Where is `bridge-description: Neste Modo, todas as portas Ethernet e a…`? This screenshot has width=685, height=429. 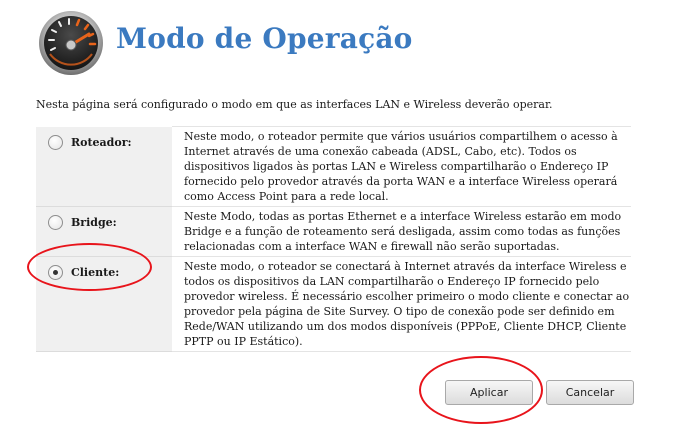 bridge-description: Neste Modo, todas as portas Ethernet e a… is located at coordinates (401, 231).